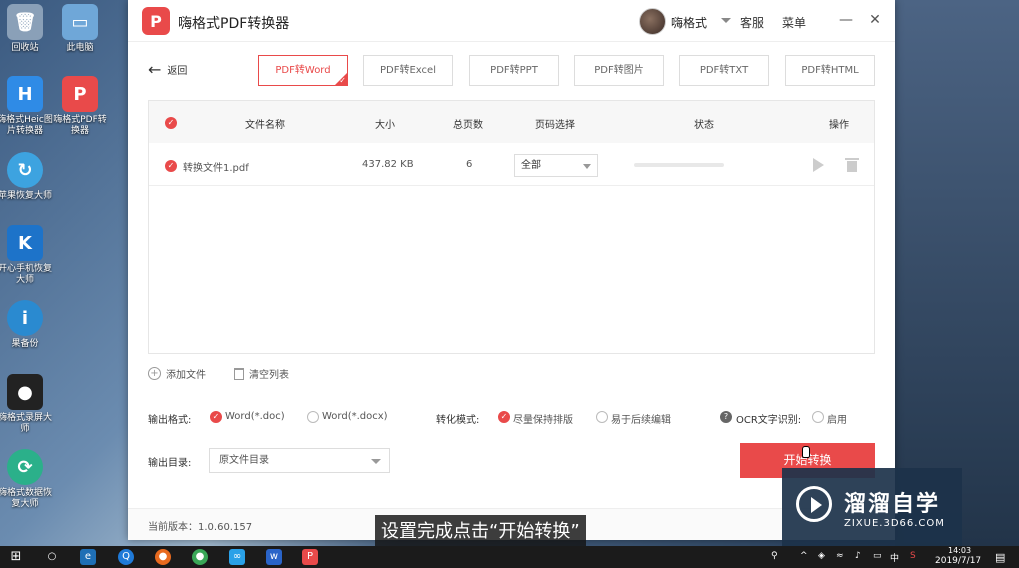 The image size is (1019, 568). I want to click on output-dir-value: 原文件目录, so click(244, 460).